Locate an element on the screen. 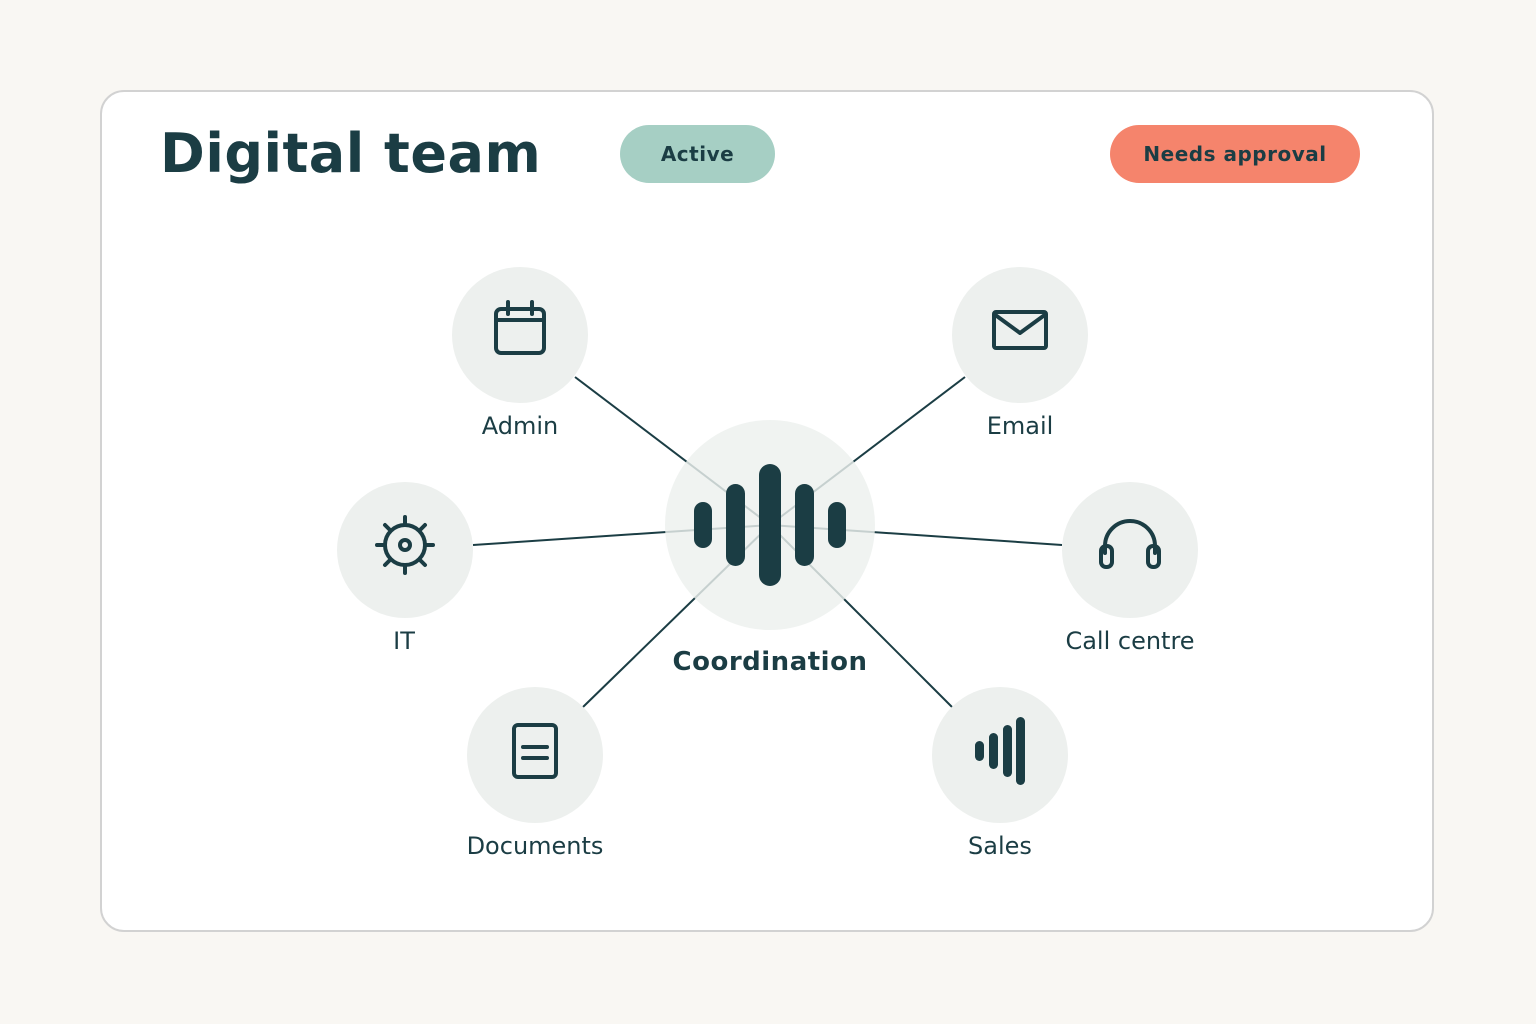  node-label-documents: Documents is located at coordinates (535, 846).